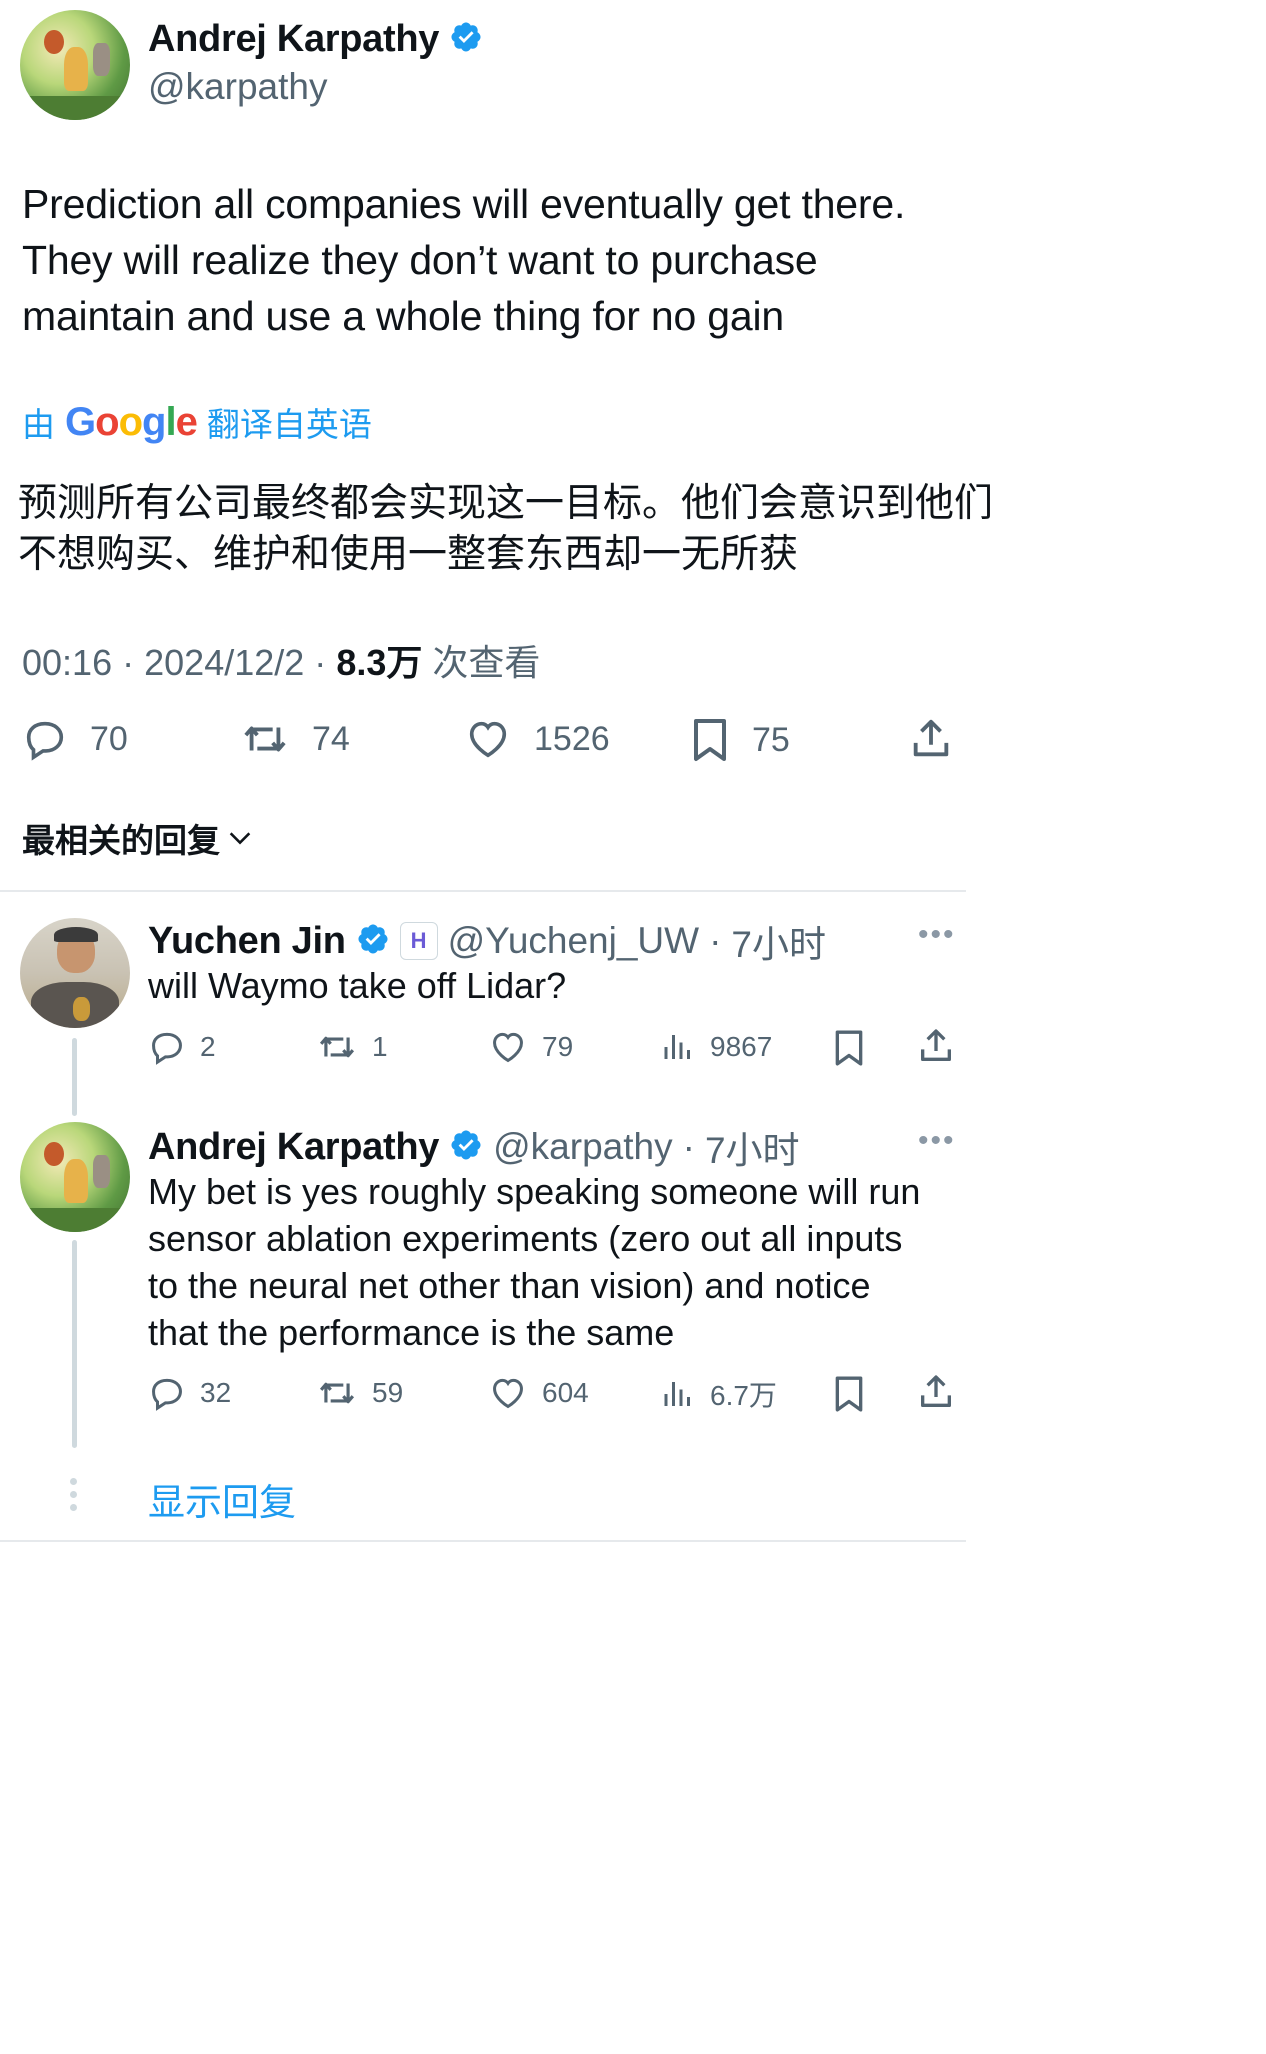  I want to click on chevron-down-icon, so click(240, 838).